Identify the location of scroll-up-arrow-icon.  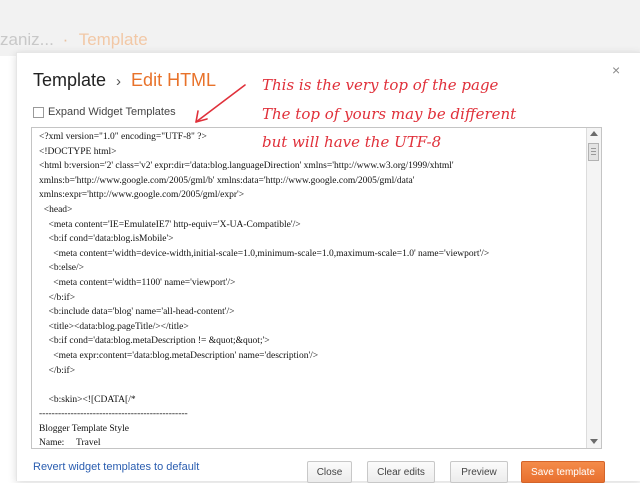
(594, 133).